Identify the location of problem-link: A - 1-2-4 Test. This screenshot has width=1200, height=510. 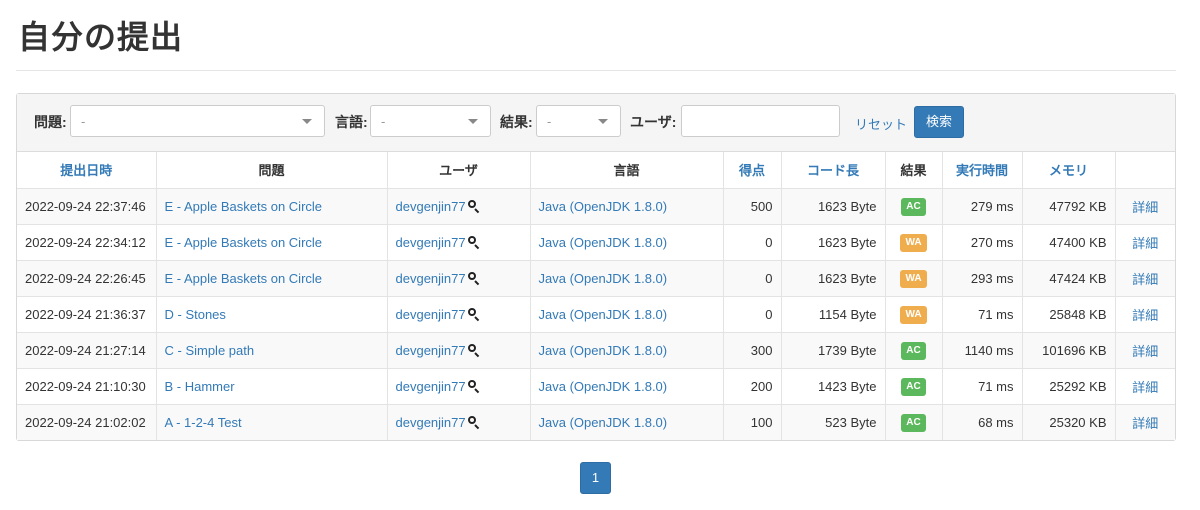
(272, 422).